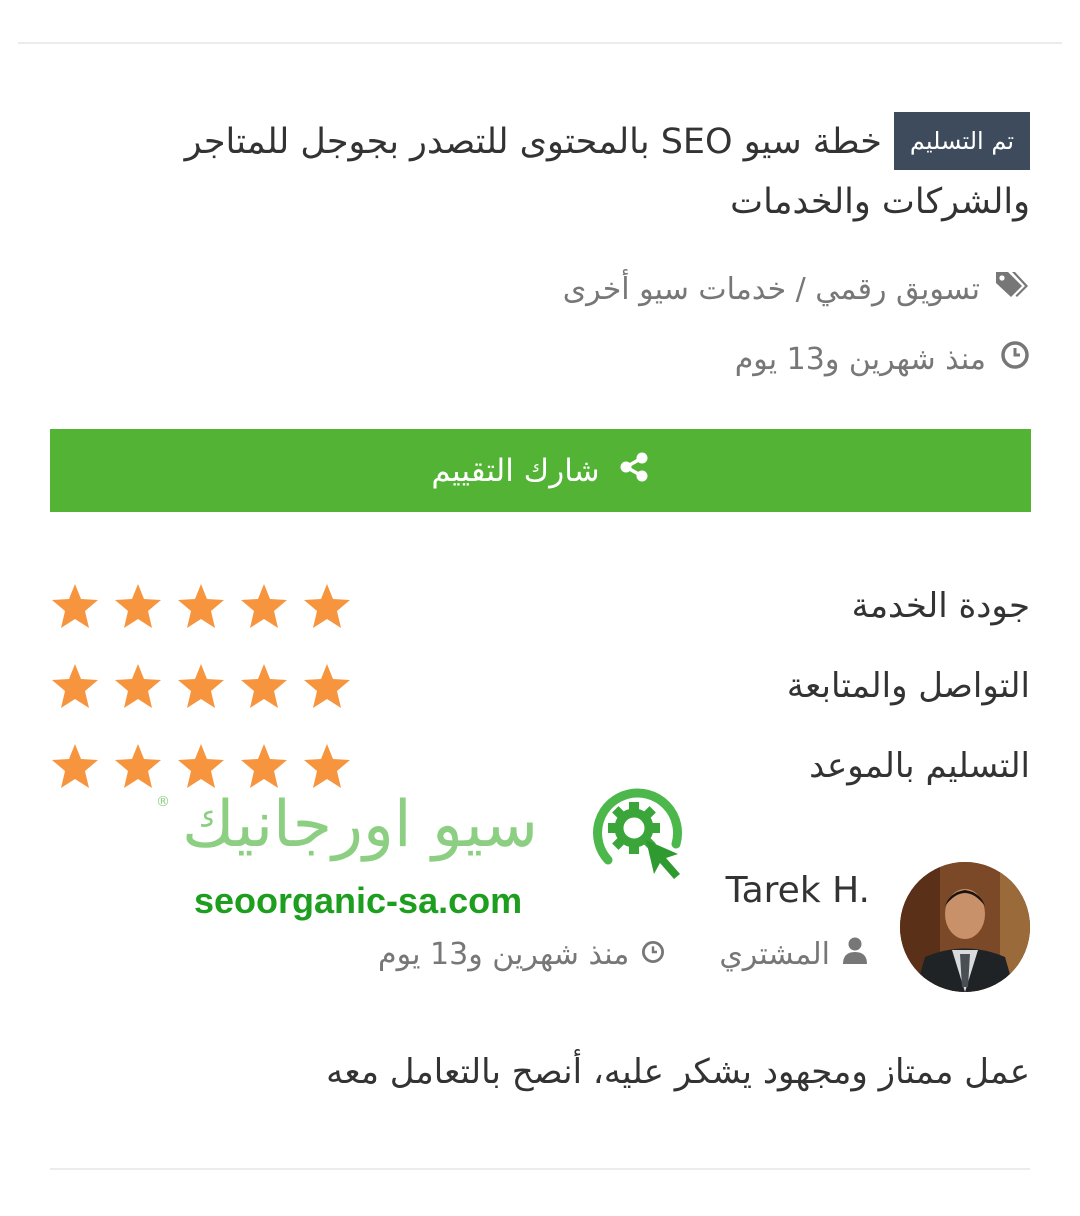 This screenshot has width=1080, height=1216. I want to click on tags-icon, so click(1012, 289).